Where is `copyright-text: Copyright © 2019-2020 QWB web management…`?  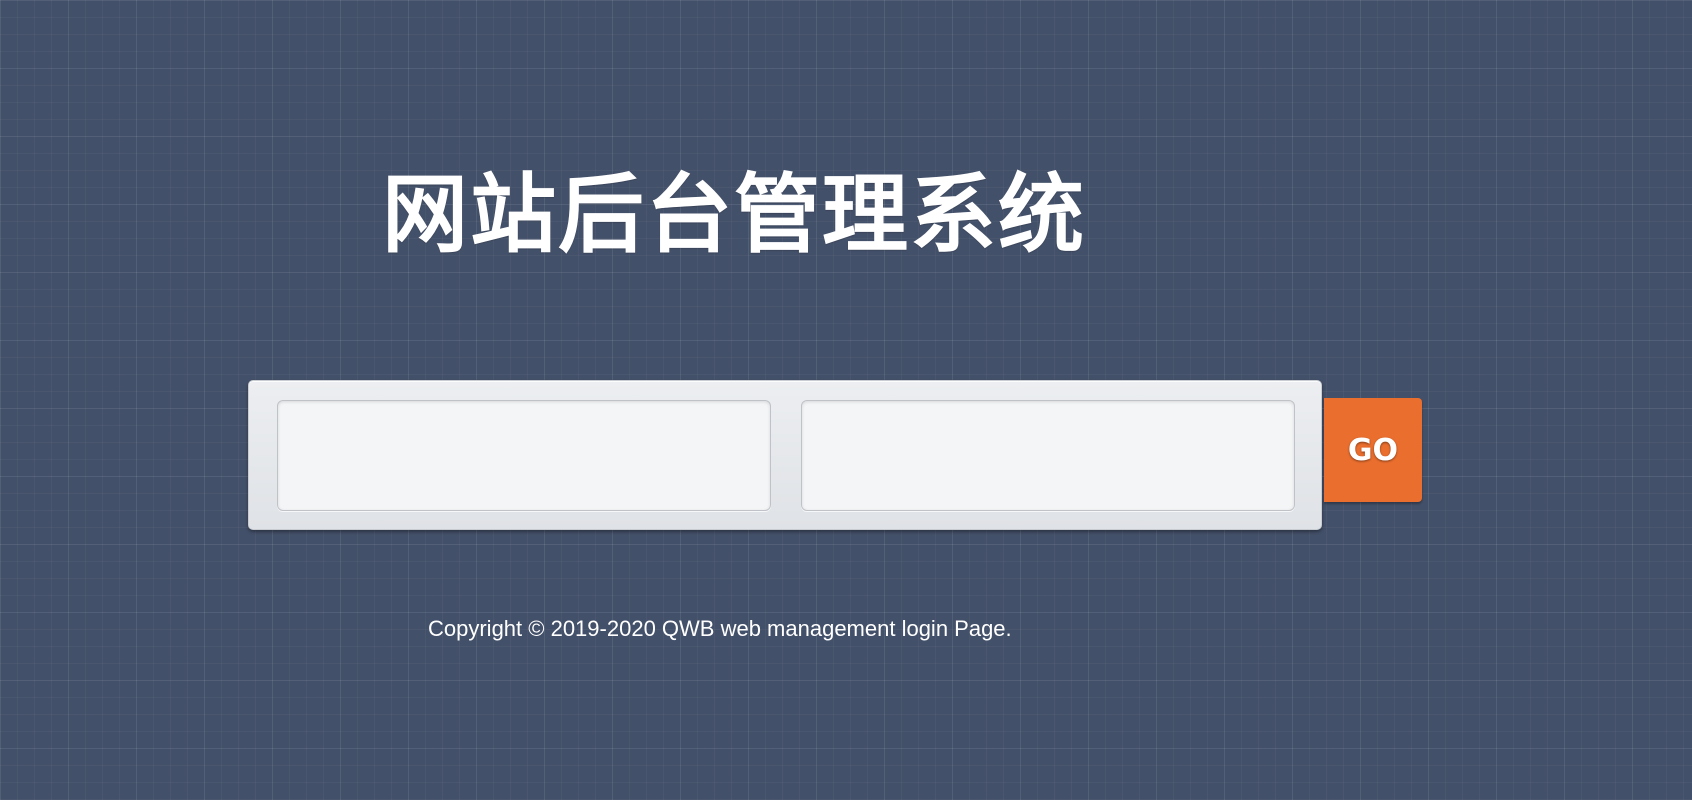 copyright-text: Copyright © 2019-2020 QWB web management… is located at coordinates (720, 628).